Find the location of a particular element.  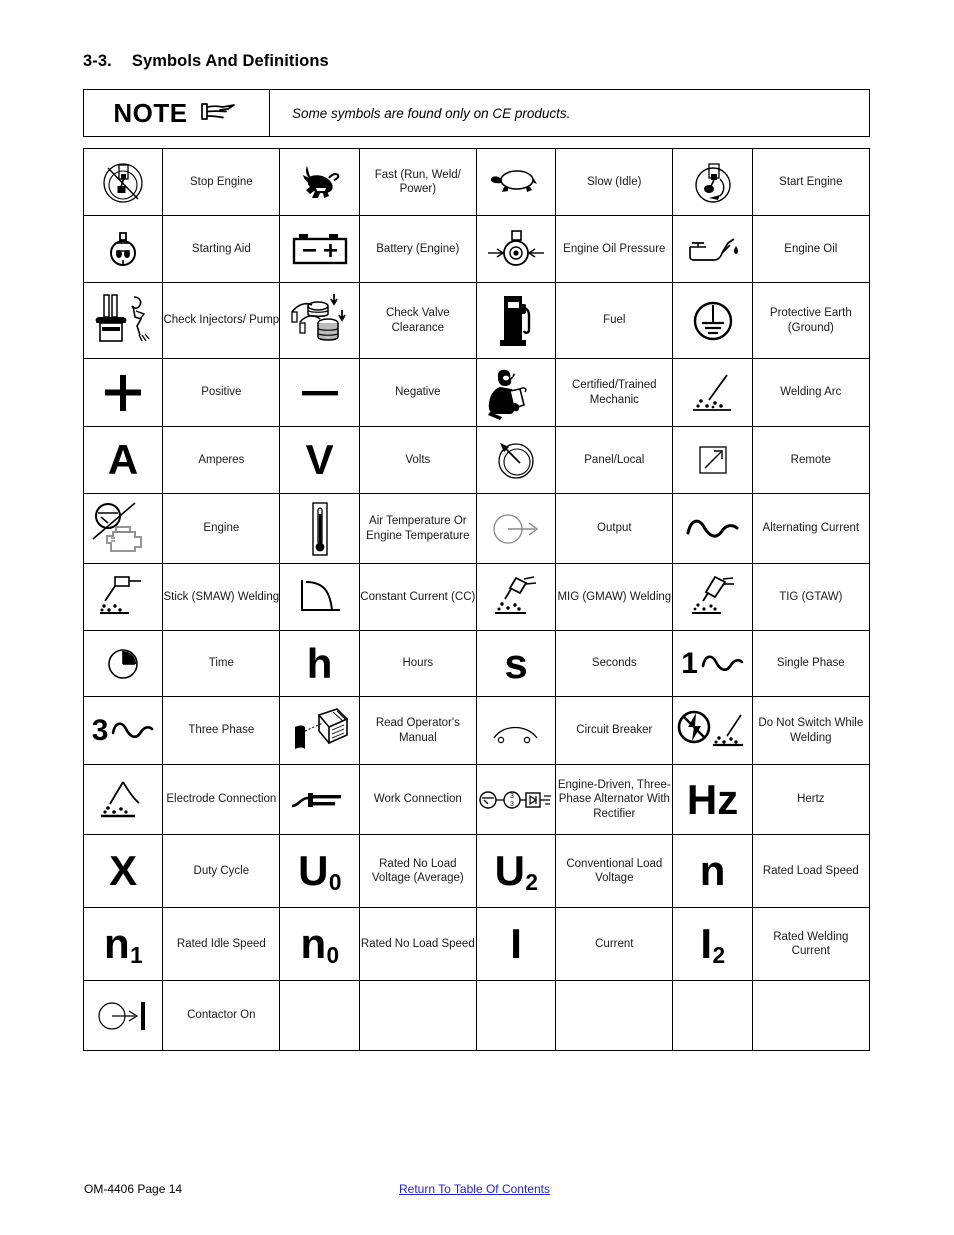

letter-x-icon: X is located at coordinates (123, 871).